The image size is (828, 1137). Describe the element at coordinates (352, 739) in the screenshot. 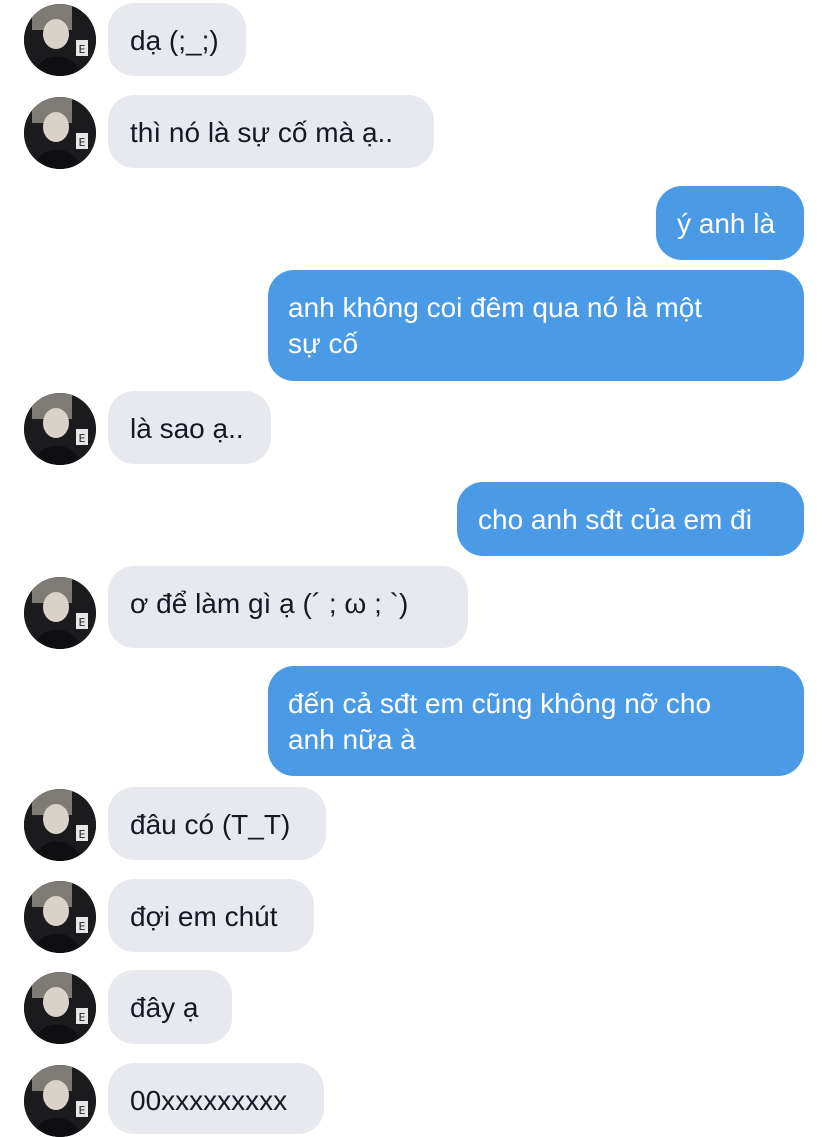

I see `message-text-line: anh nữa à` at that location.